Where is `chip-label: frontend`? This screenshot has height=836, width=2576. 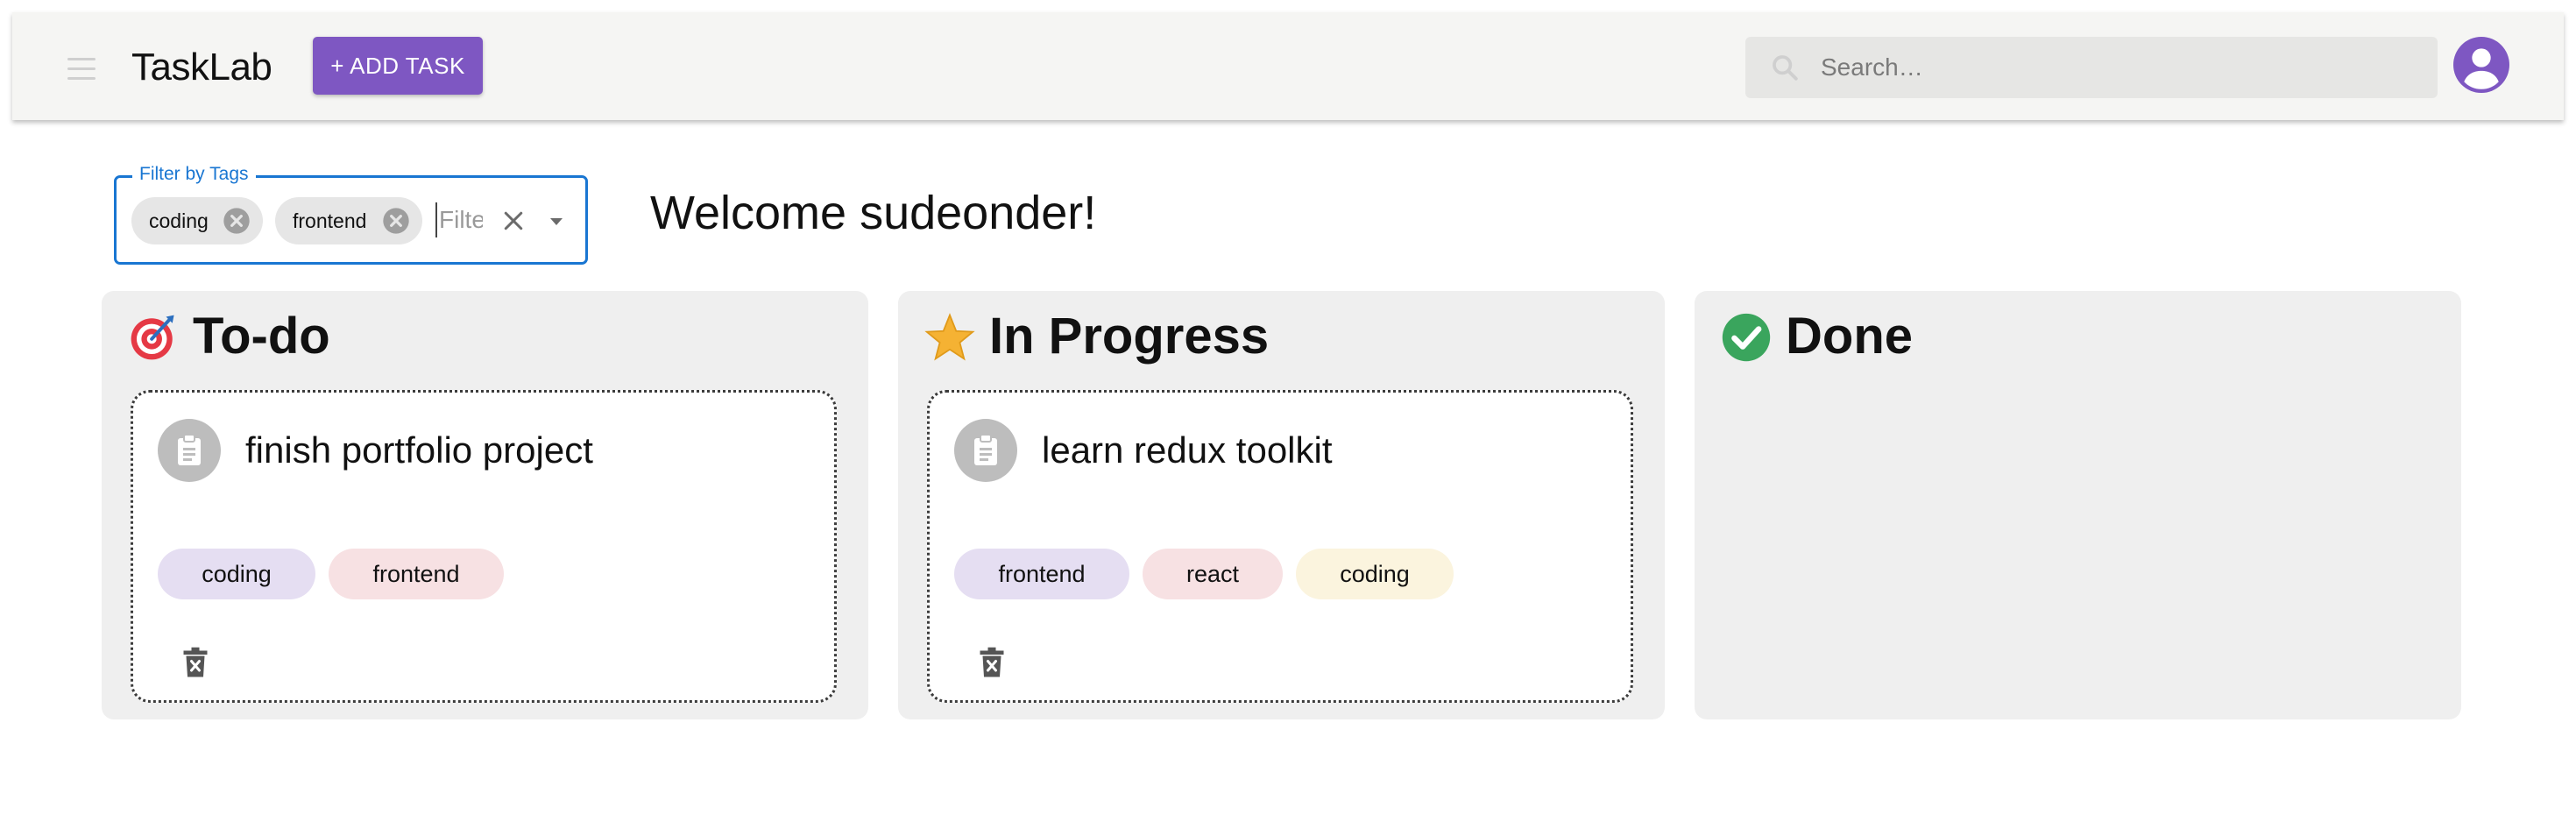
chip-label: frontend is located at coordinates (330, 220).